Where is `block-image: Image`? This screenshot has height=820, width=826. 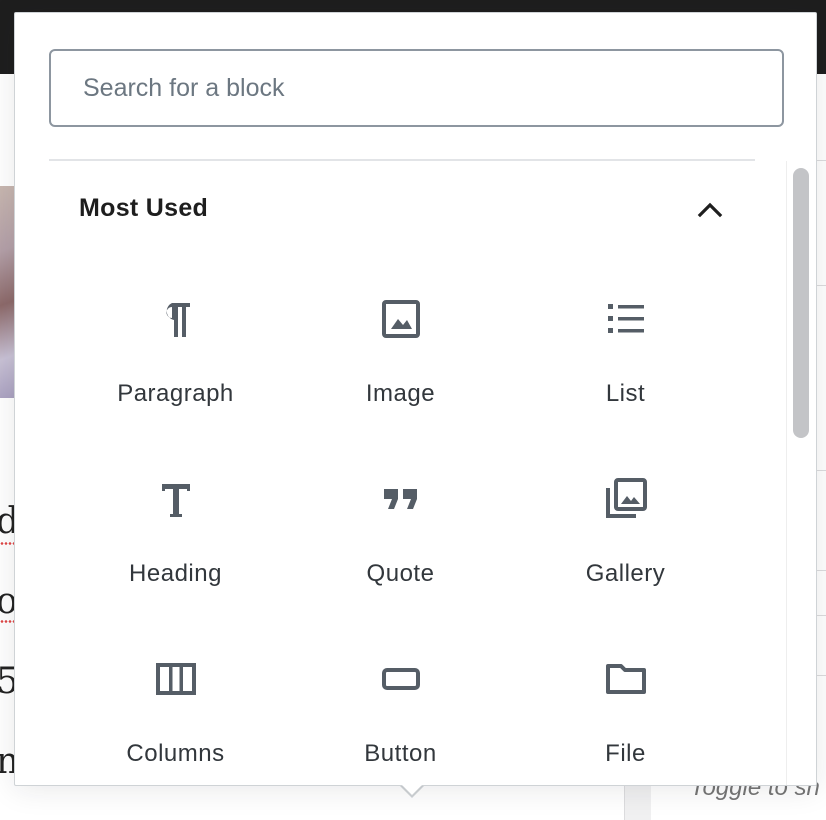
block-image: Image is located at coordinates (400, 355).